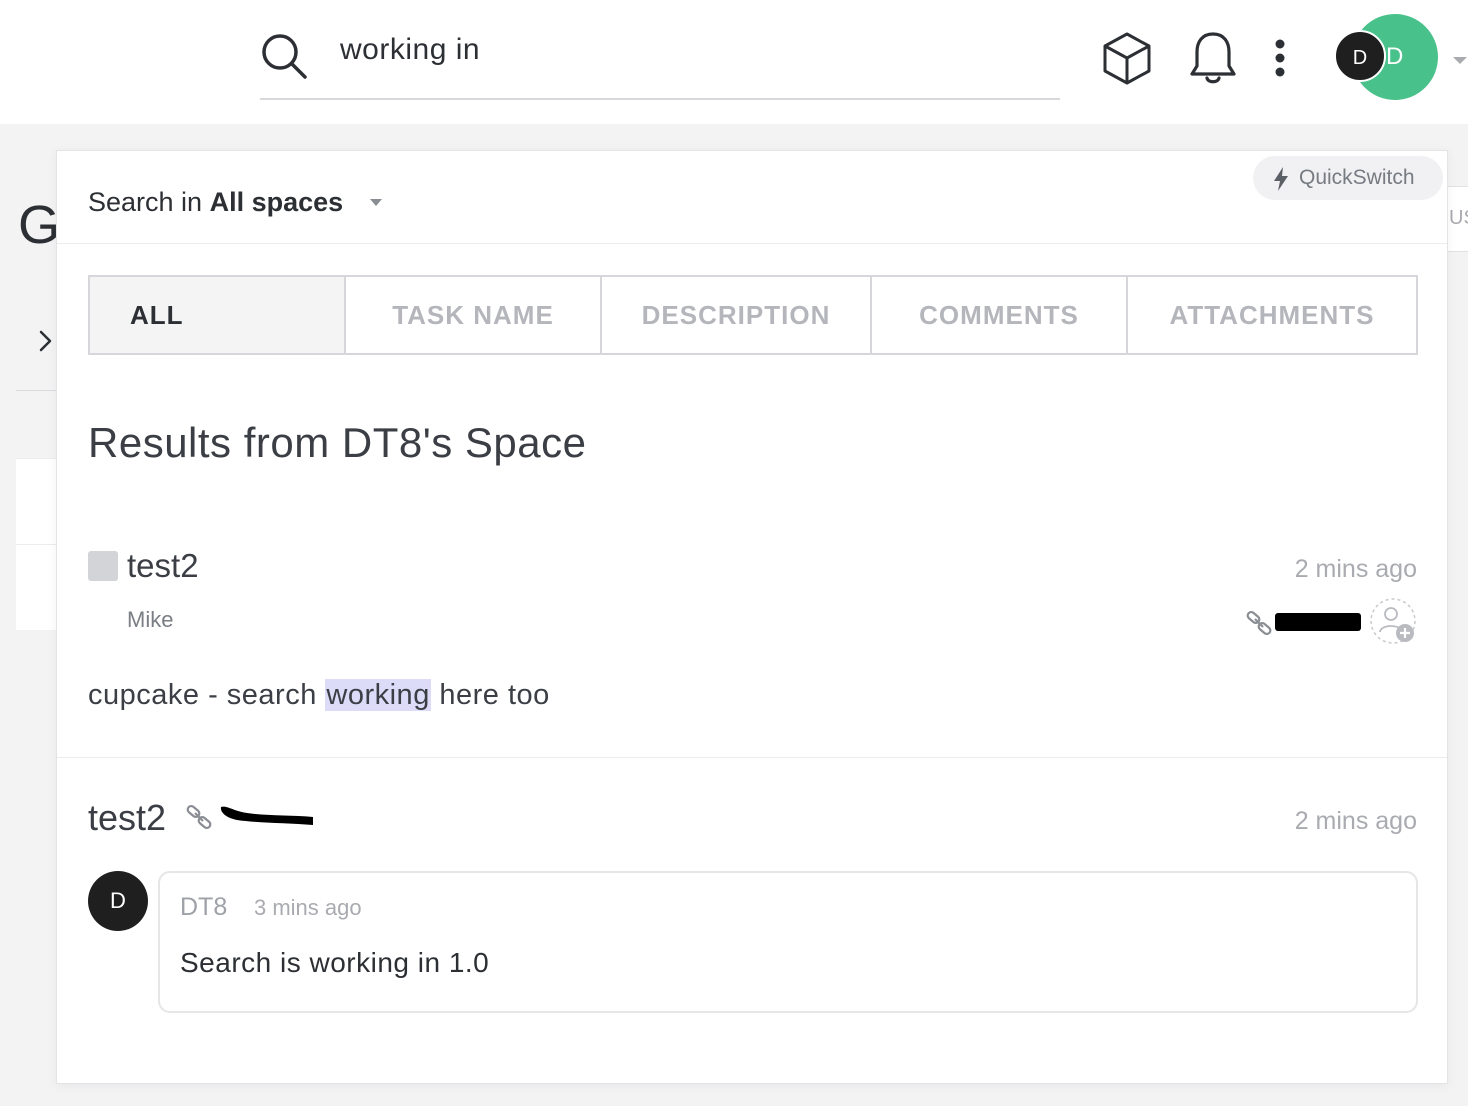 This screenshot has height=1106, width=1468. What do you see at coordinates (1281, 179) in the screenshot?
I see `lightning-bolt-icon` at bounding box center [1281, 179].